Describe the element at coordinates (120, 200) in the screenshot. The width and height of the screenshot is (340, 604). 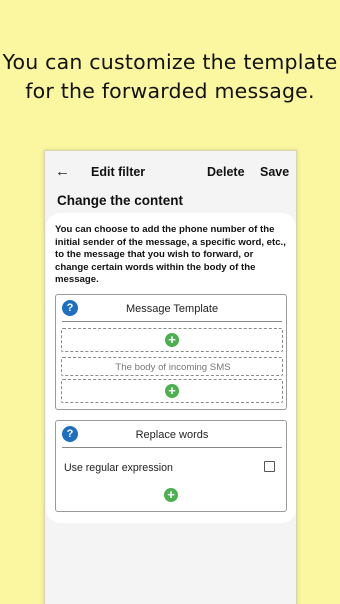
I see `section-title: Change the content` at that location.